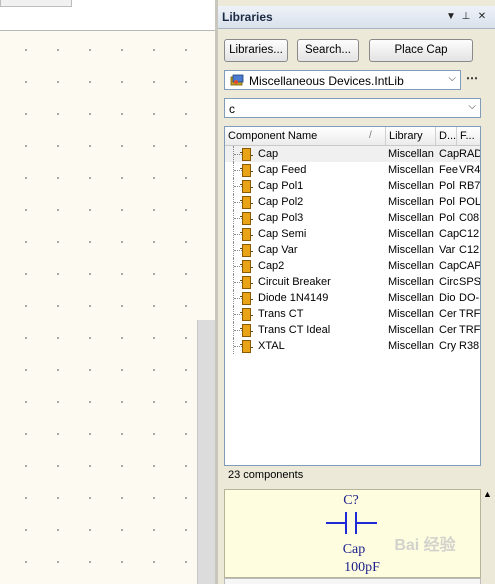 This screenshot has width=495, height=584. Describe the element at coordinates (352, 282) in the screenshot. I see `component-row: Circuit Breaker Miscellan Circ SPS` at that location.